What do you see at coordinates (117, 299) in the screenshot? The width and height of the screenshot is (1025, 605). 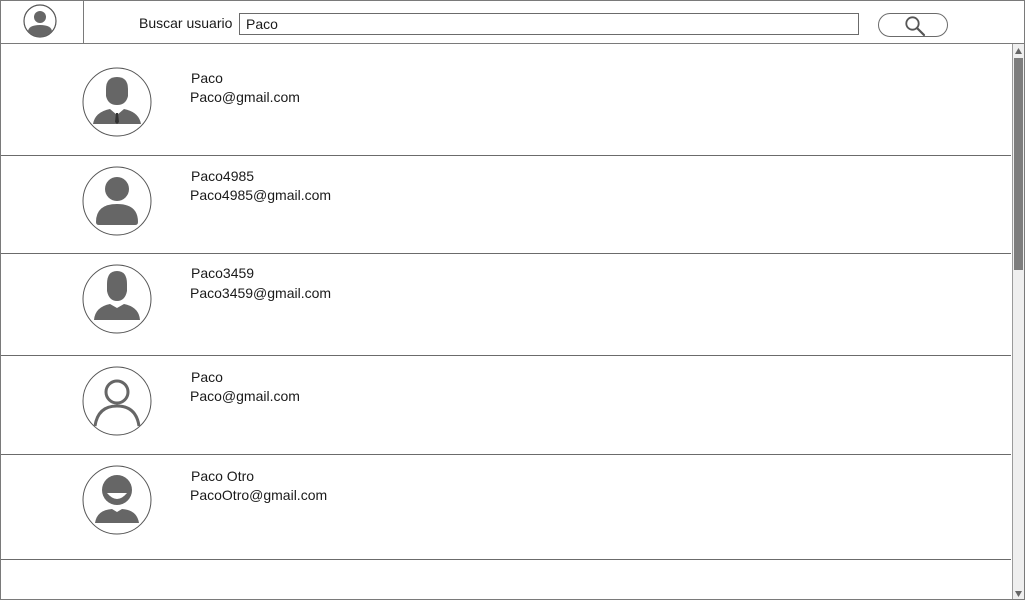 I see `man-avatar-icon` at bounding box center [117, 299].